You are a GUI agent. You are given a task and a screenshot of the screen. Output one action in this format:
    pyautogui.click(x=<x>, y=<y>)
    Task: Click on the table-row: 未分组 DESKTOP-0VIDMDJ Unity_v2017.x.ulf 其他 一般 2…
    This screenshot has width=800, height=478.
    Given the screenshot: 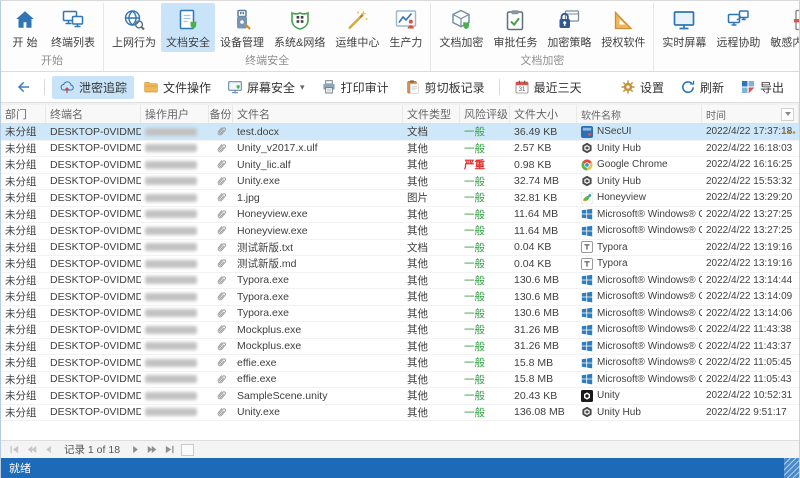 What is the action you would take?
    pyautogui.click(x=400, y=149)
    